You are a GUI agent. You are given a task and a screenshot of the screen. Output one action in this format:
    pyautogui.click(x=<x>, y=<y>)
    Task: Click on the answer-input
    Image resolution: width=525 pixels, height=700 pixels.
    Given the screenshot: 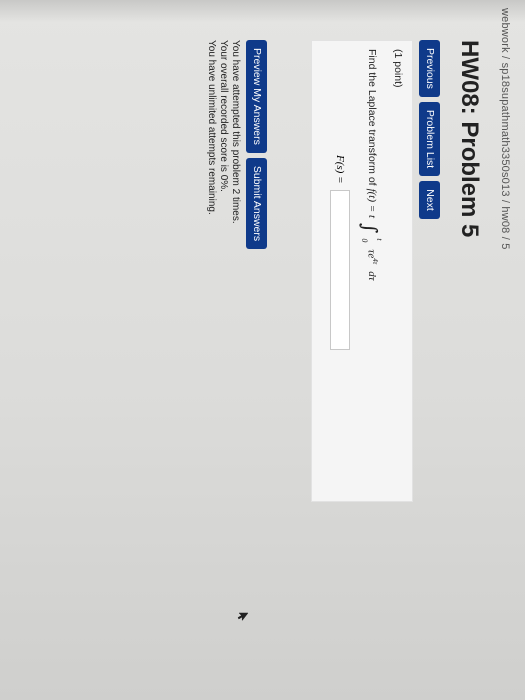 What is the action you would take?
    pyautogui.click(x=340, y=269)
    